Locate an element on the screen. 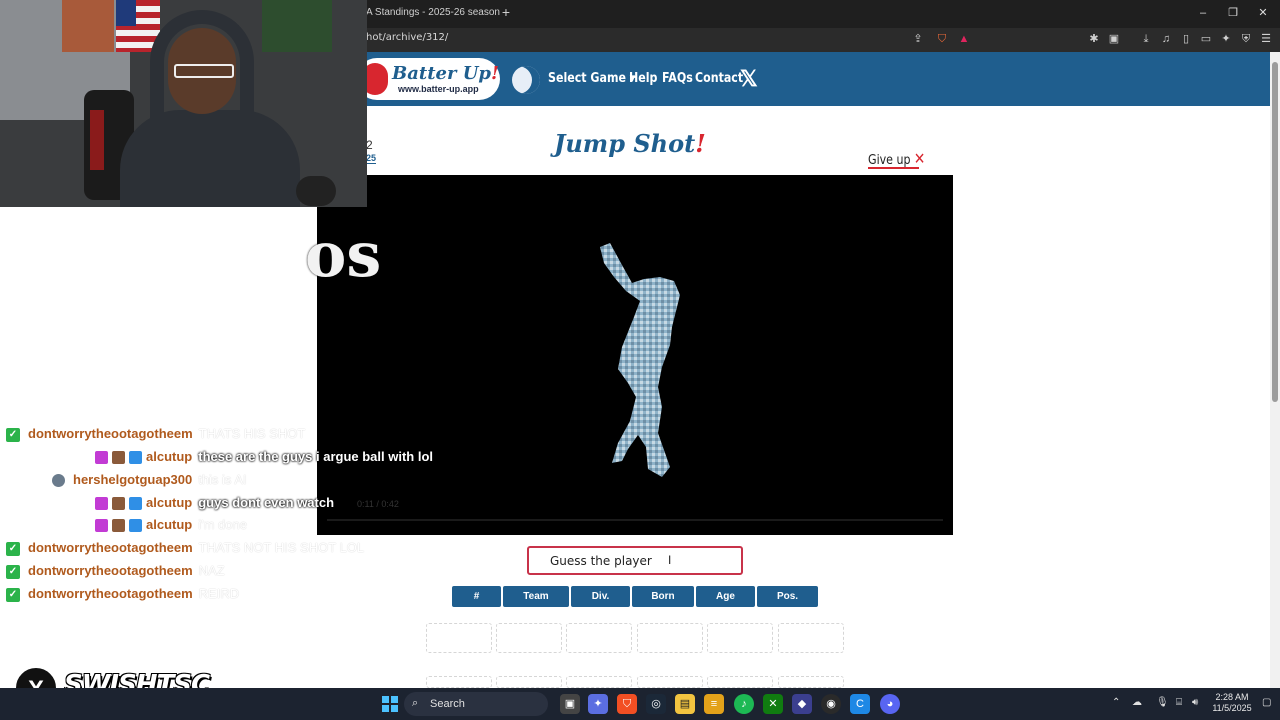  windows-taskbar is located at coordinates (640, 704).